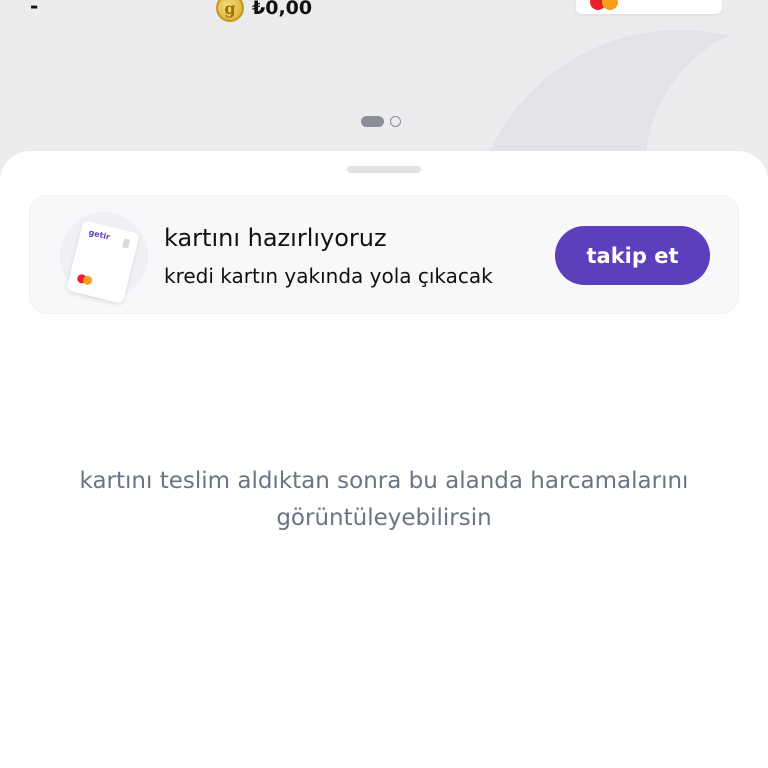  What do you see at coordinates (230, 11) in the screenshot?
I see `coin-icon: g` at bounding box center [230, 11].